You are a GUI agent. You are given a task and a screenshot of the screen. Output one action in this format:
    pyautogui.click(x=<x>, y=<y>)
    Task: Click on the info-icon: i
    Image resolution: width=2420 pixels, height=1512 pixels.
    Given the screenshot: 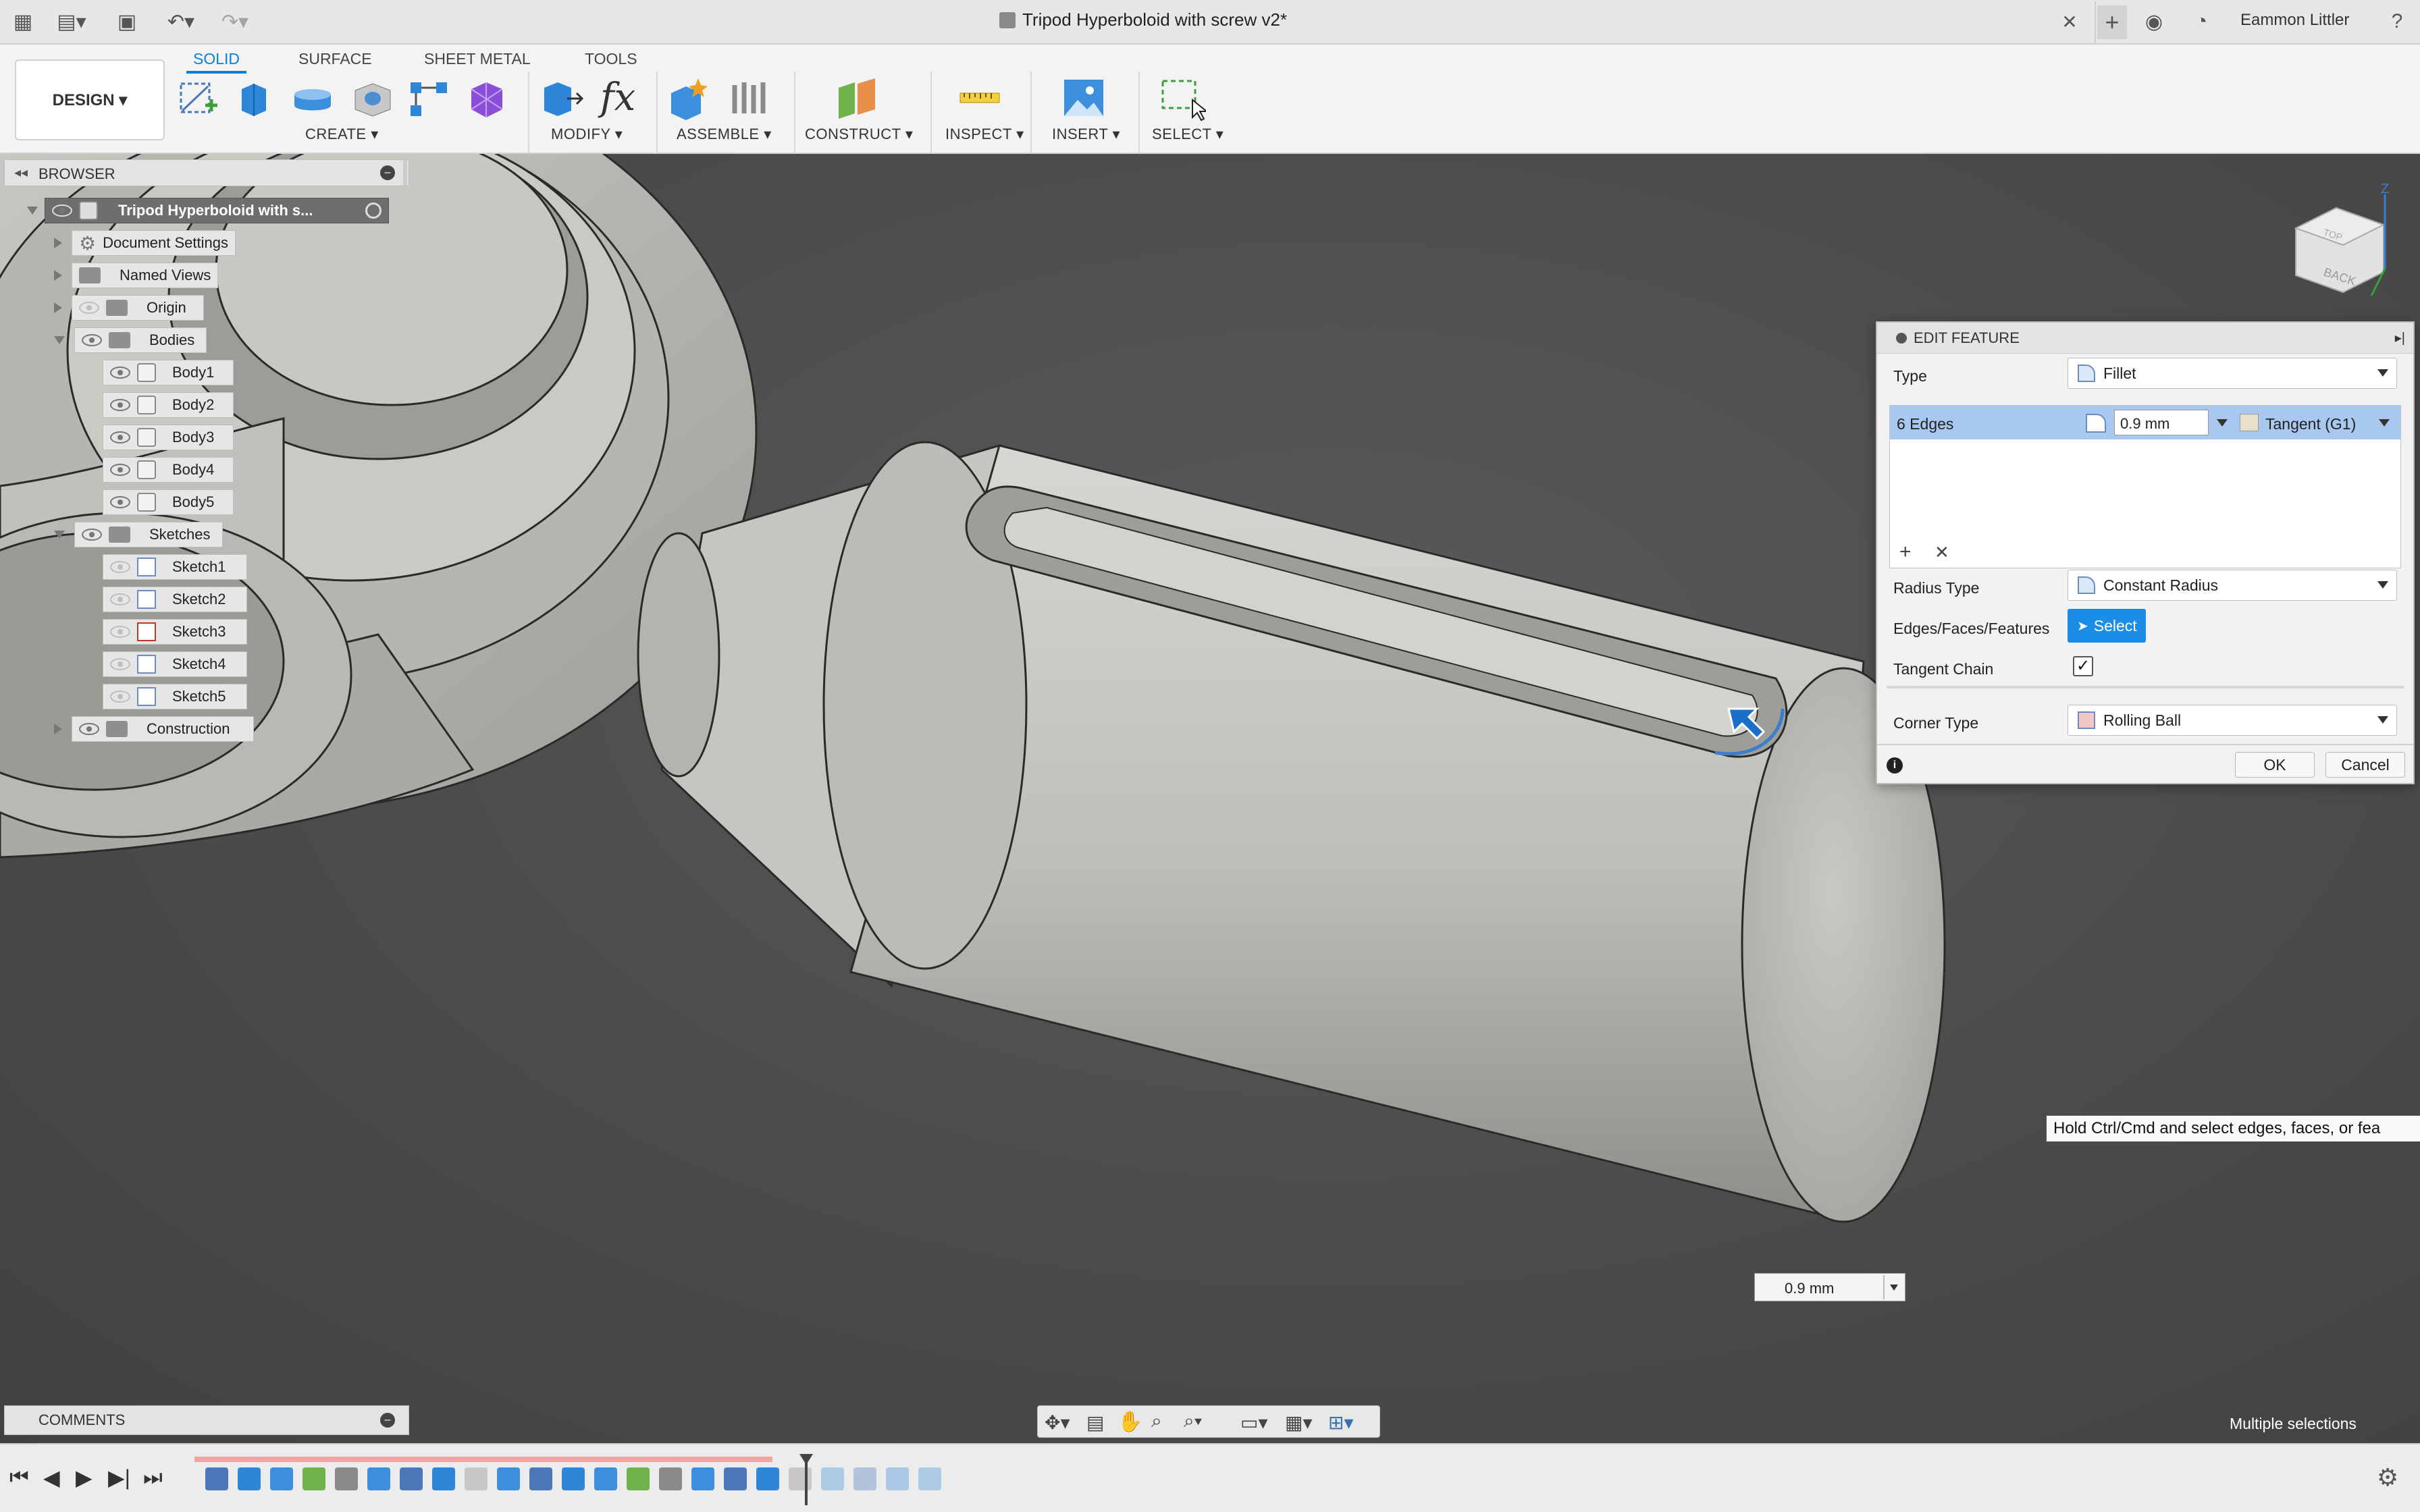 What is the action you would take?
    pyautogui.click(x=1895, y=765)
    